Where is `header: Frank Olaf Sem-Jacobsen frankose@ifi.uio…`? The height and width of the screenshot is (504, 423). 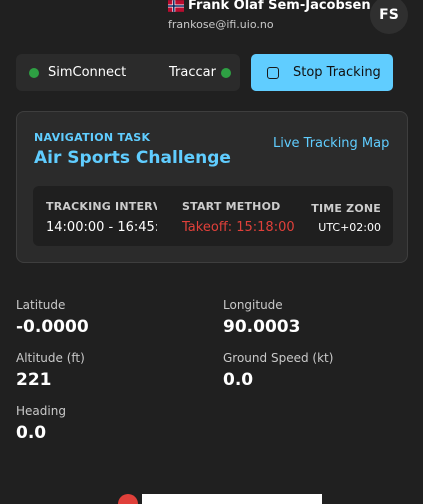
header: Frank Olaf Sem-Jacobsen frankose@ifi.uio… is located at coordinates (211, 20).